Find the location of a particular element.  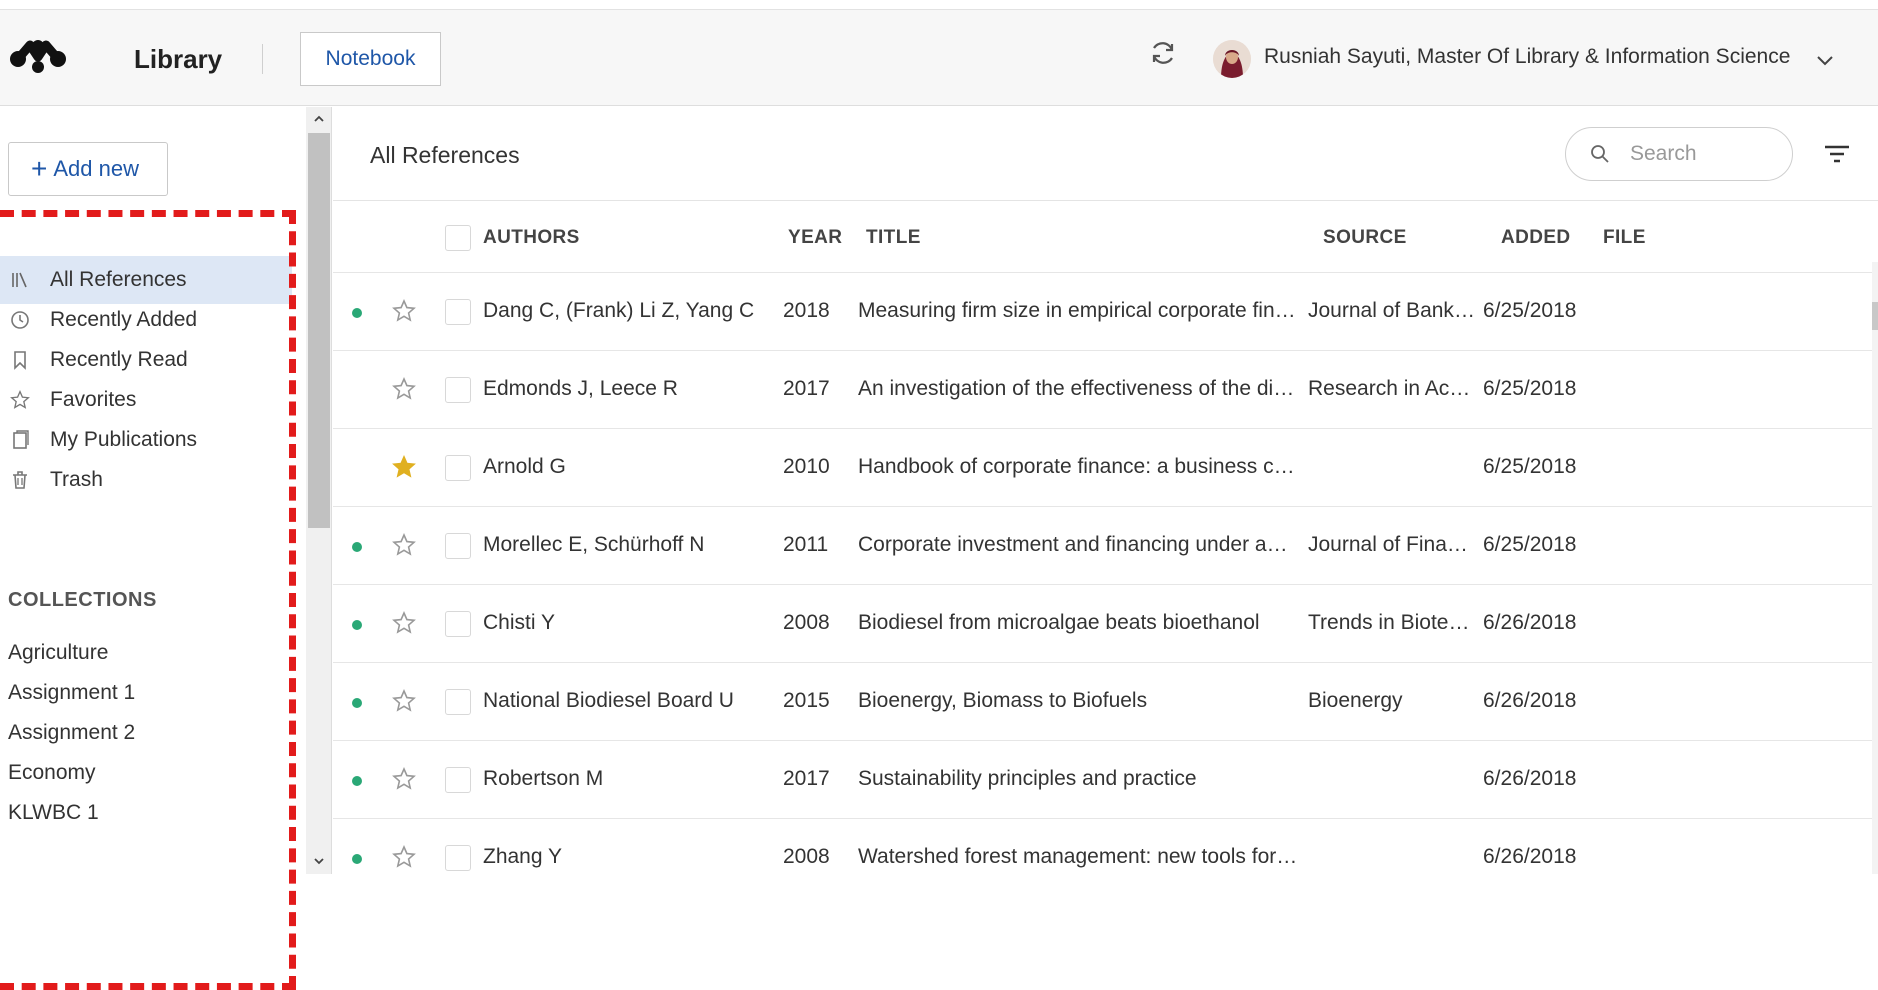

search-field is located at coordinates (1679, 154).